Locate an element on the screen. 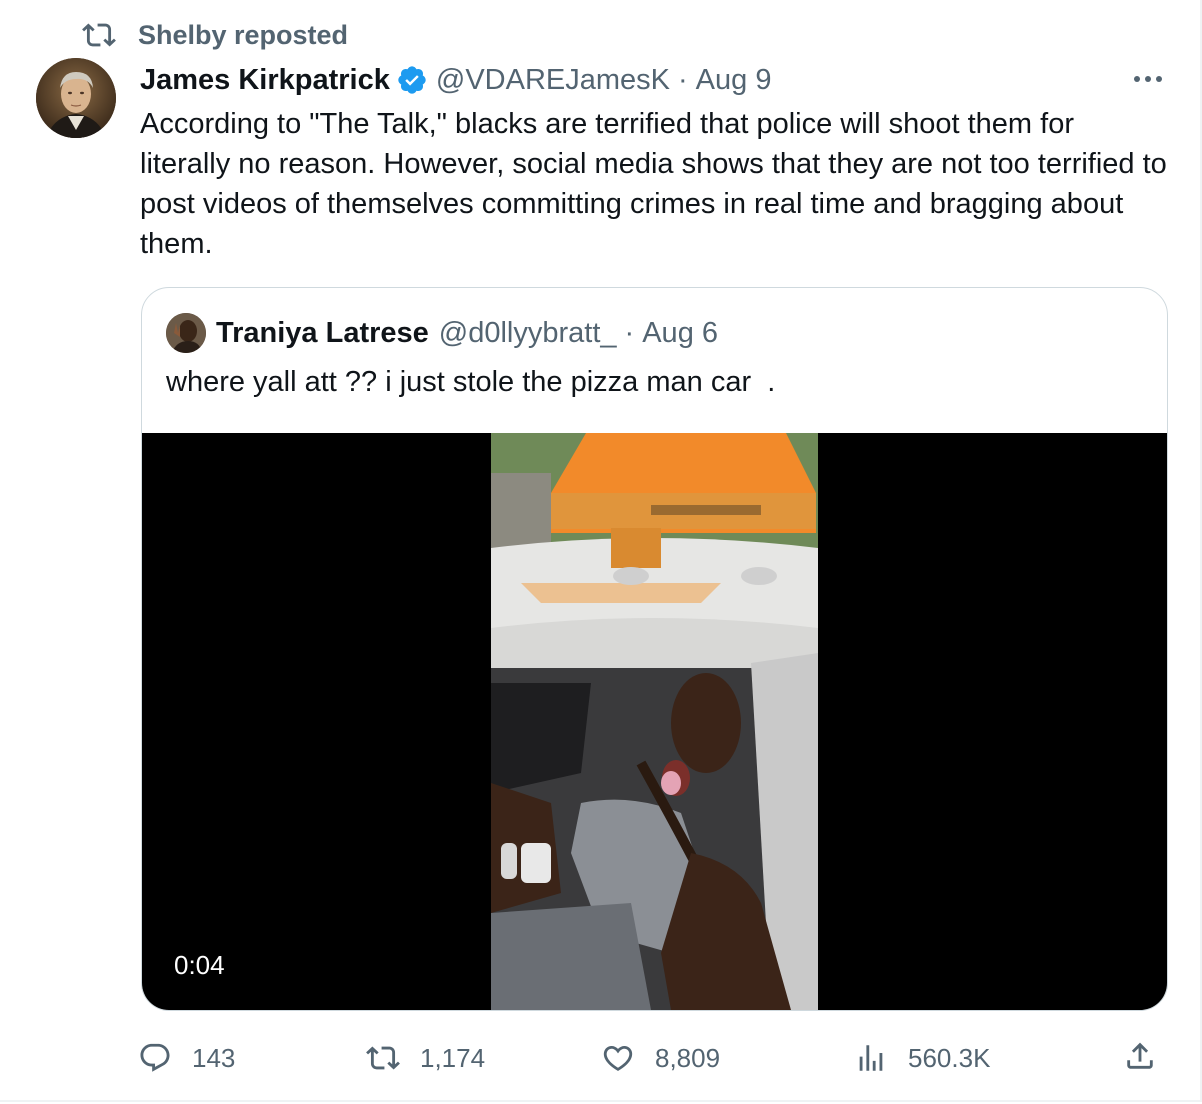 This screenshot has width=1202, height=1104. repost-button: 1,174 is located at coordinates (425, 1058).